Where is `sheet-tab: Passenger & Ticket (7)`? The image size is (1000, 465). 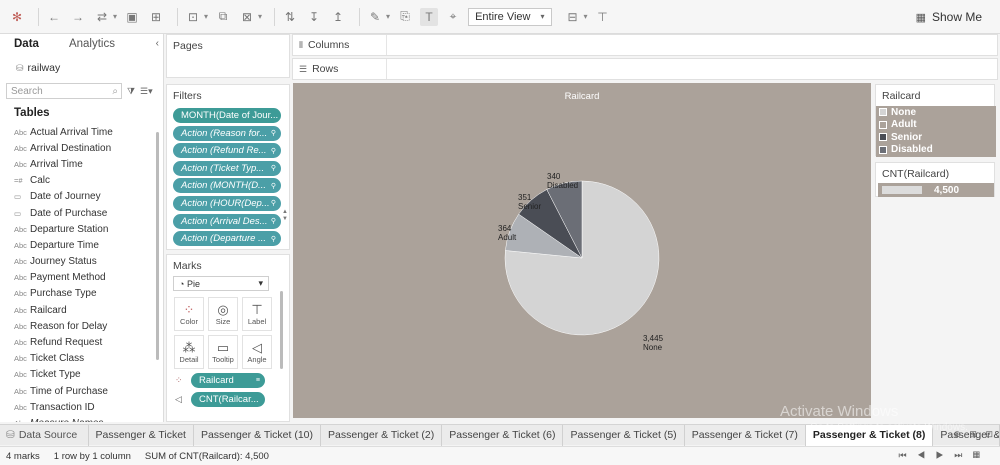
sheet-tab: Passenger & Ticket (7) is located at coordinates (745, 435).